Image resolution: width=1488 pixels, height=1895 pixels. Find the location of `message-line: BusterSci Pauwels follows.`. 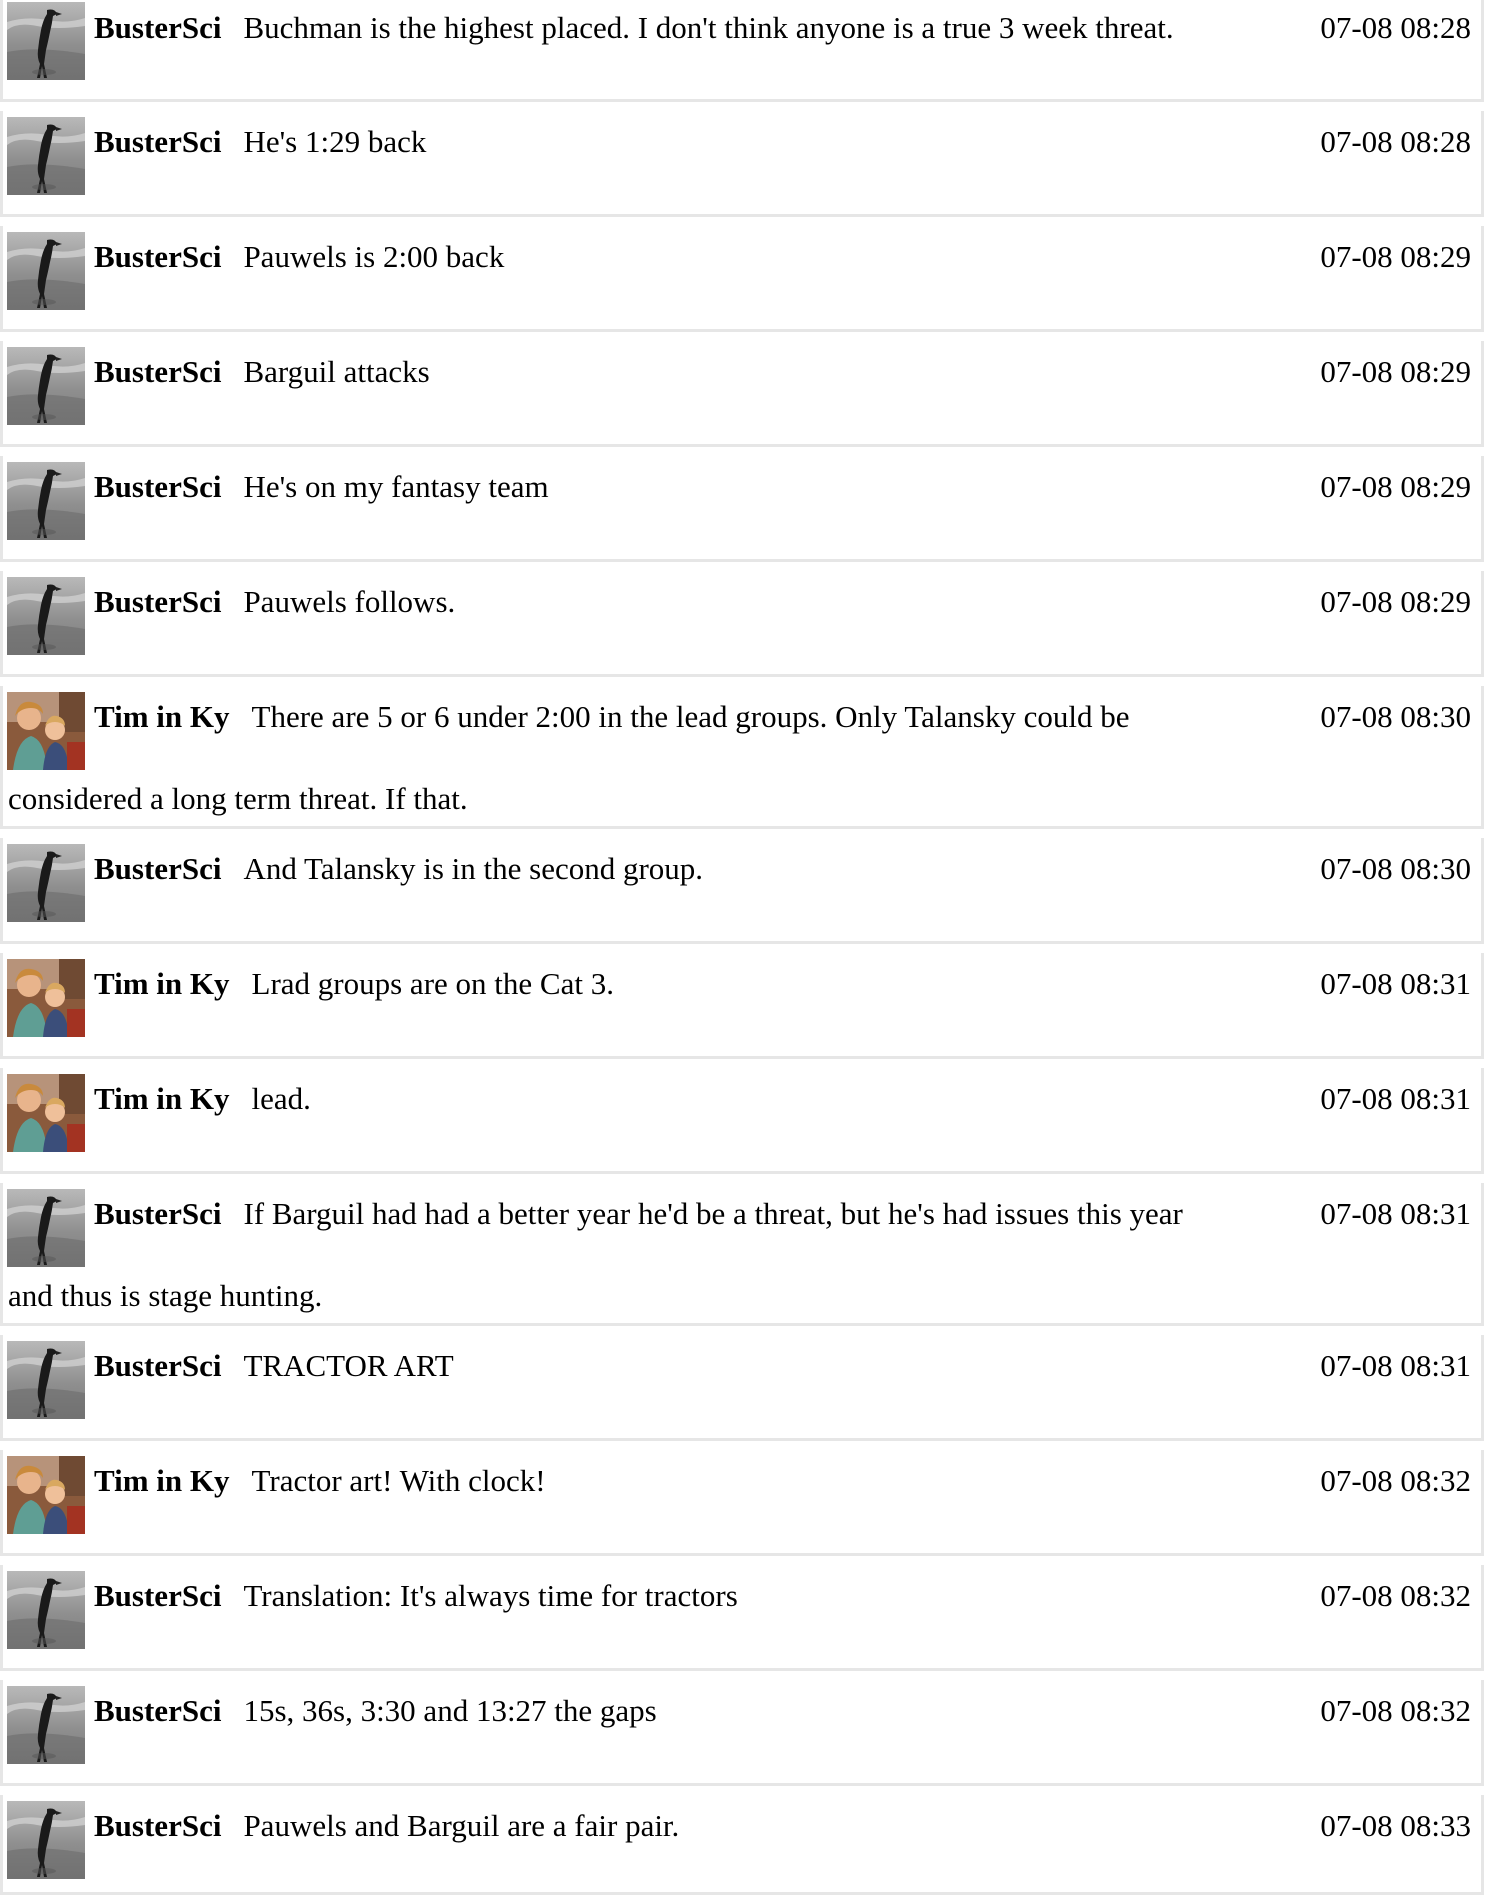

message-line: BusterSci Pauwels follows. is located at coordinates (782, 602).